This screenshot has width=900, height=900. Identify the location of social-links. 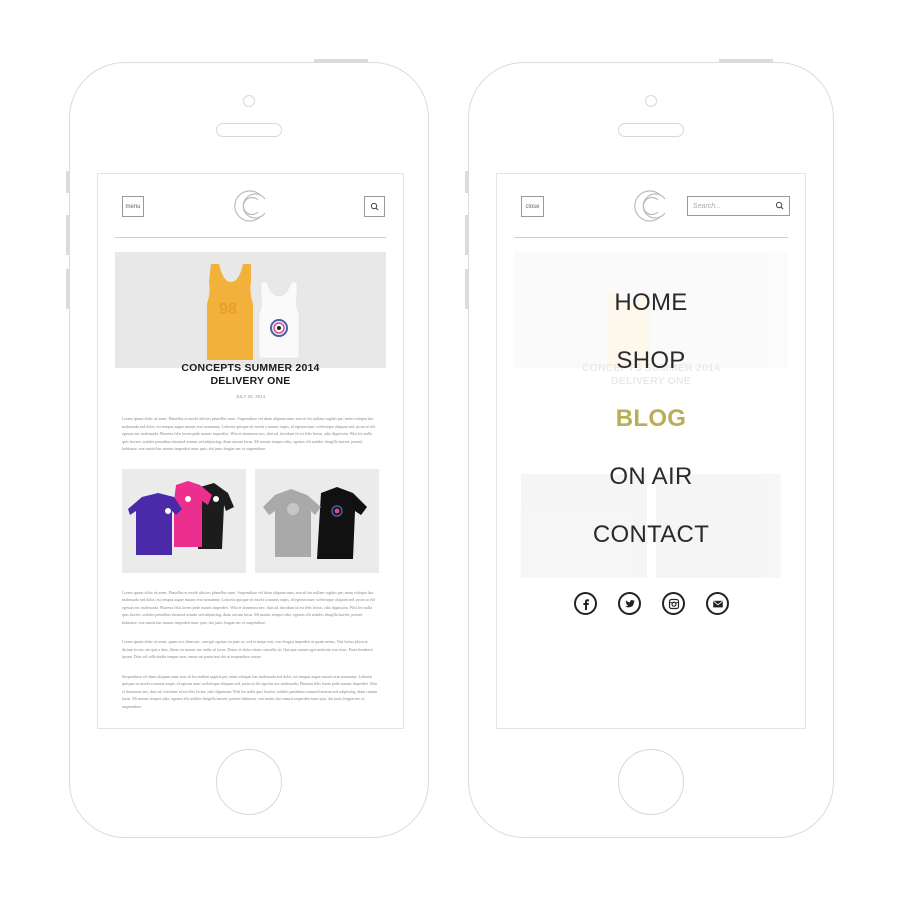
(651, 603).